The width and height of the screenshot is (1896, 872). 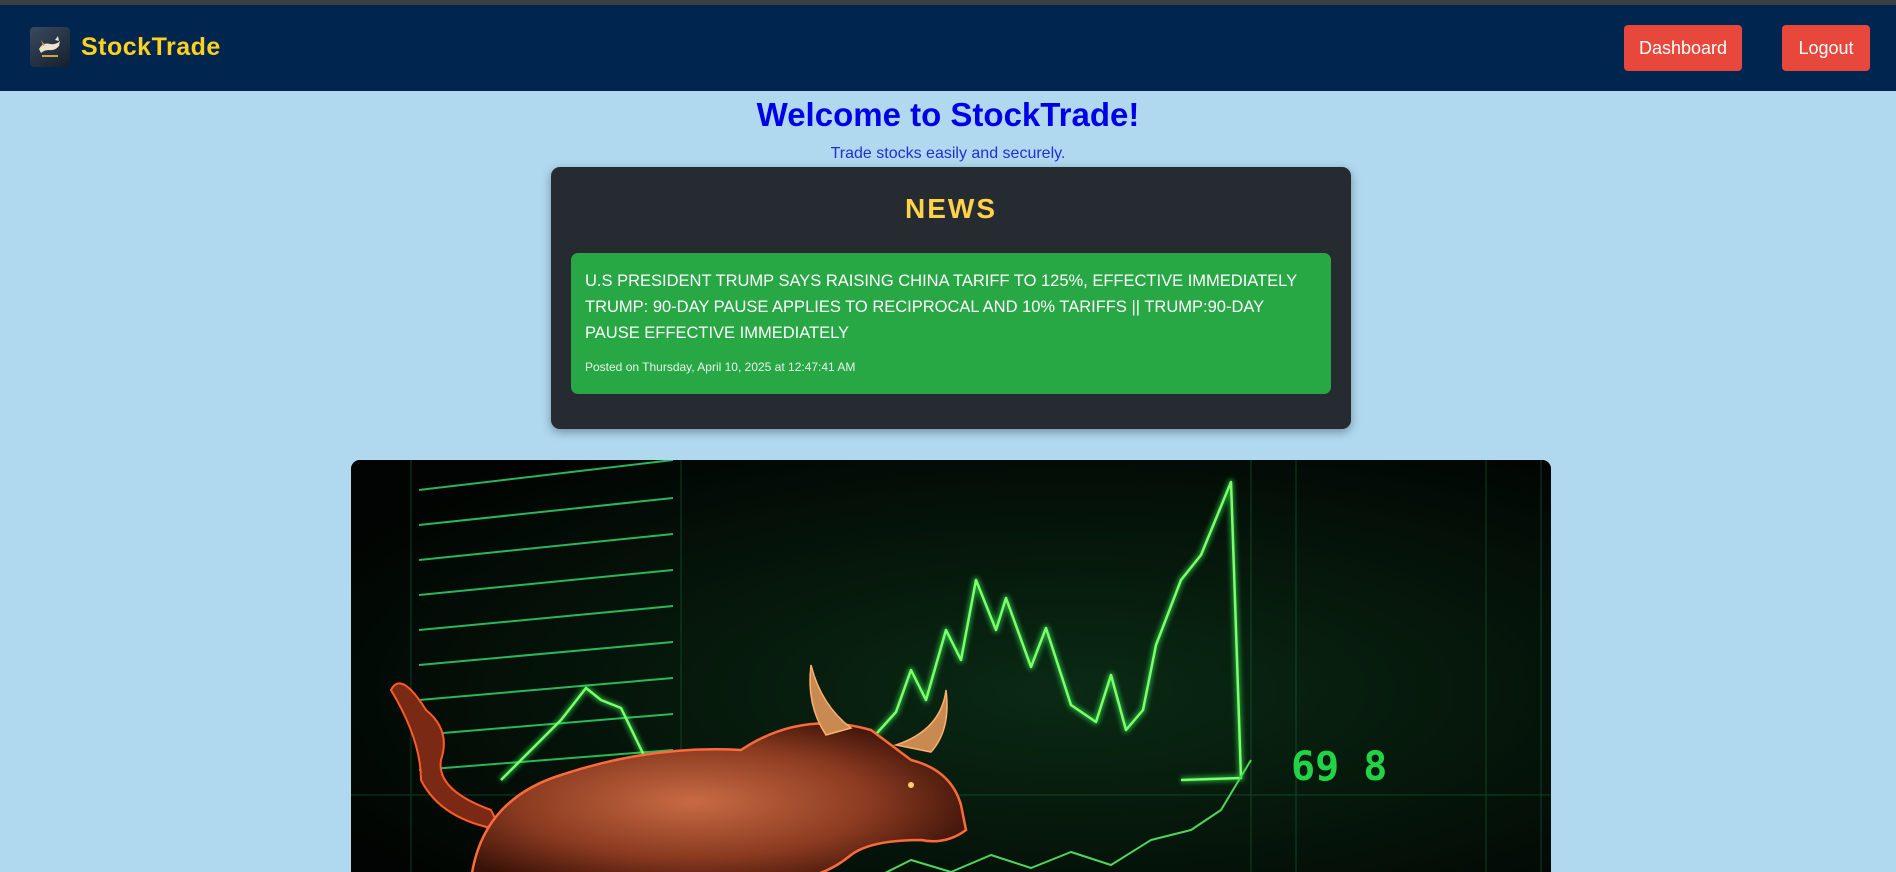 I want to click on dashboard-button: Dashboard, so click(x=1683, y=48).